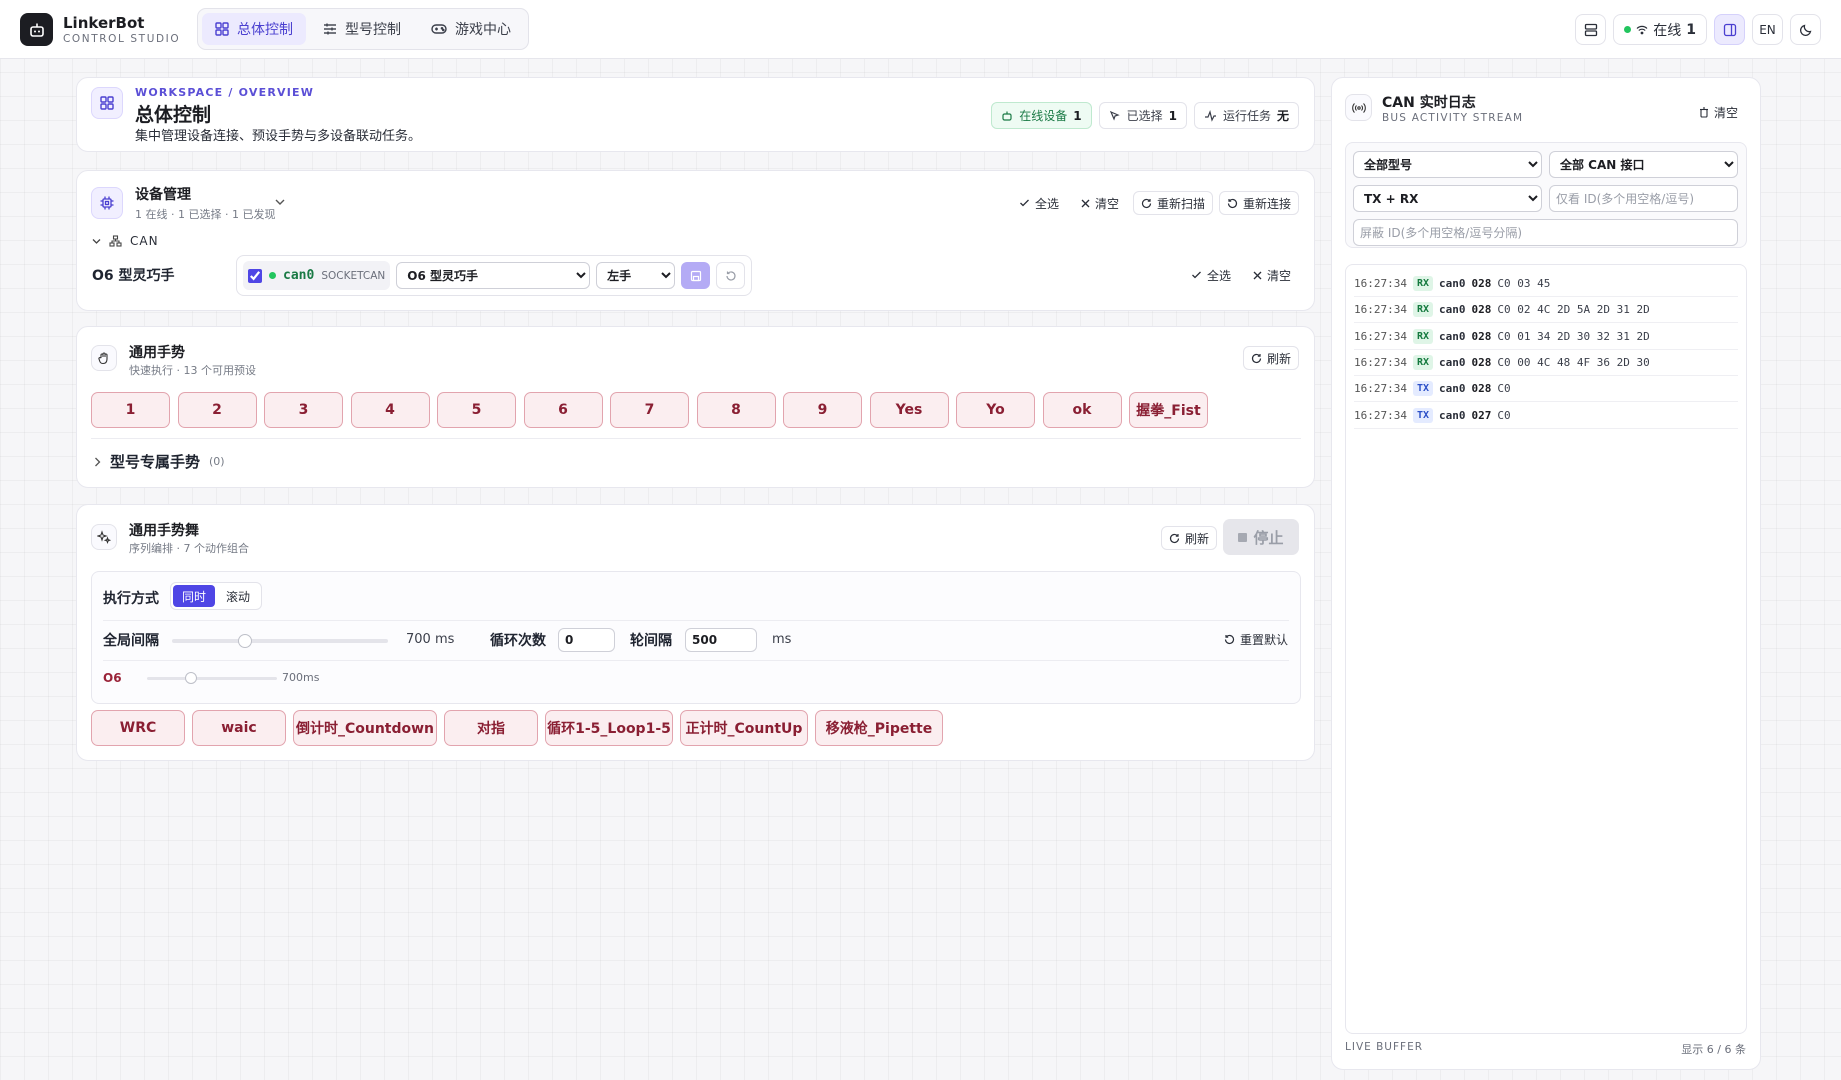  Describe the element at coordinates (1725, 112) in the screenshot. I see `can-log-clear-label: 清空` at that location.